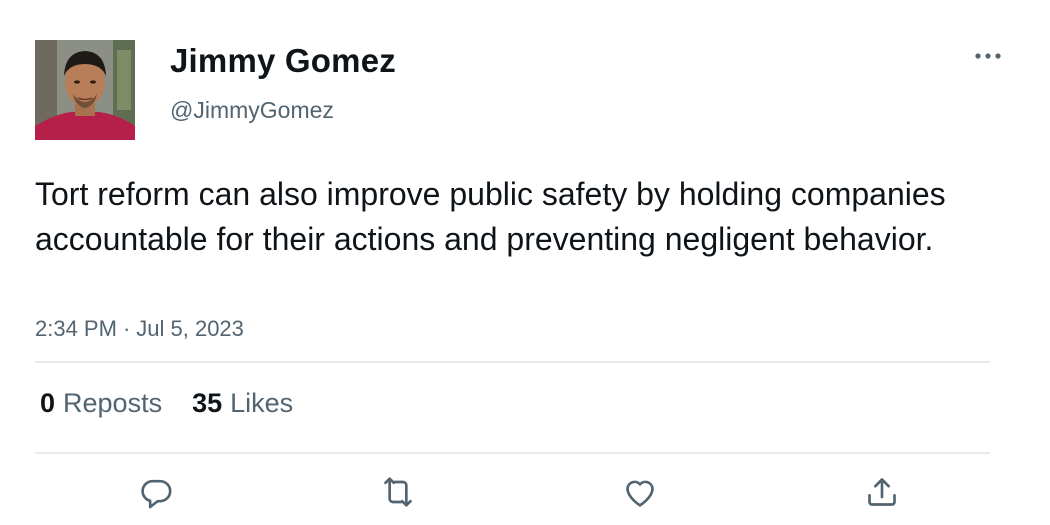 The width and height of the screenshot is (1050, 525). I want to click on more-horizontal-icon, so click(988, 56).